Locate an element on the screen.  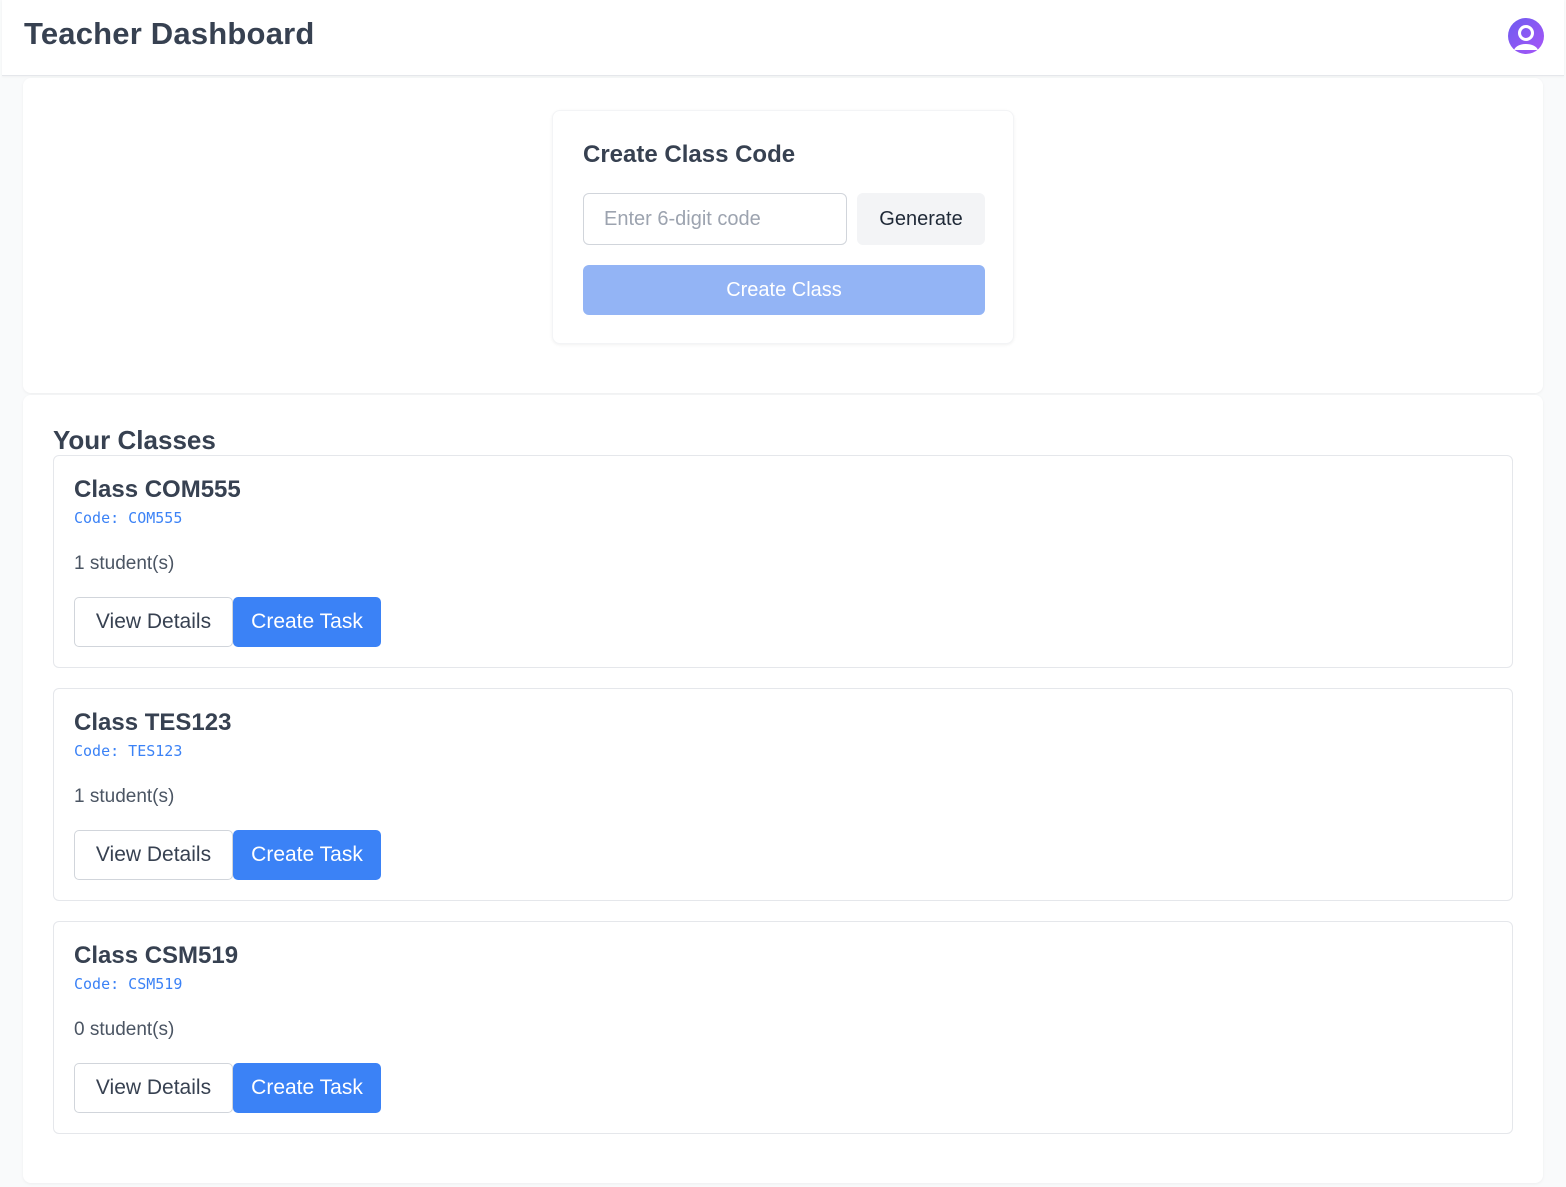
class-name: Class TES123 is located at coordinates (153, 722).